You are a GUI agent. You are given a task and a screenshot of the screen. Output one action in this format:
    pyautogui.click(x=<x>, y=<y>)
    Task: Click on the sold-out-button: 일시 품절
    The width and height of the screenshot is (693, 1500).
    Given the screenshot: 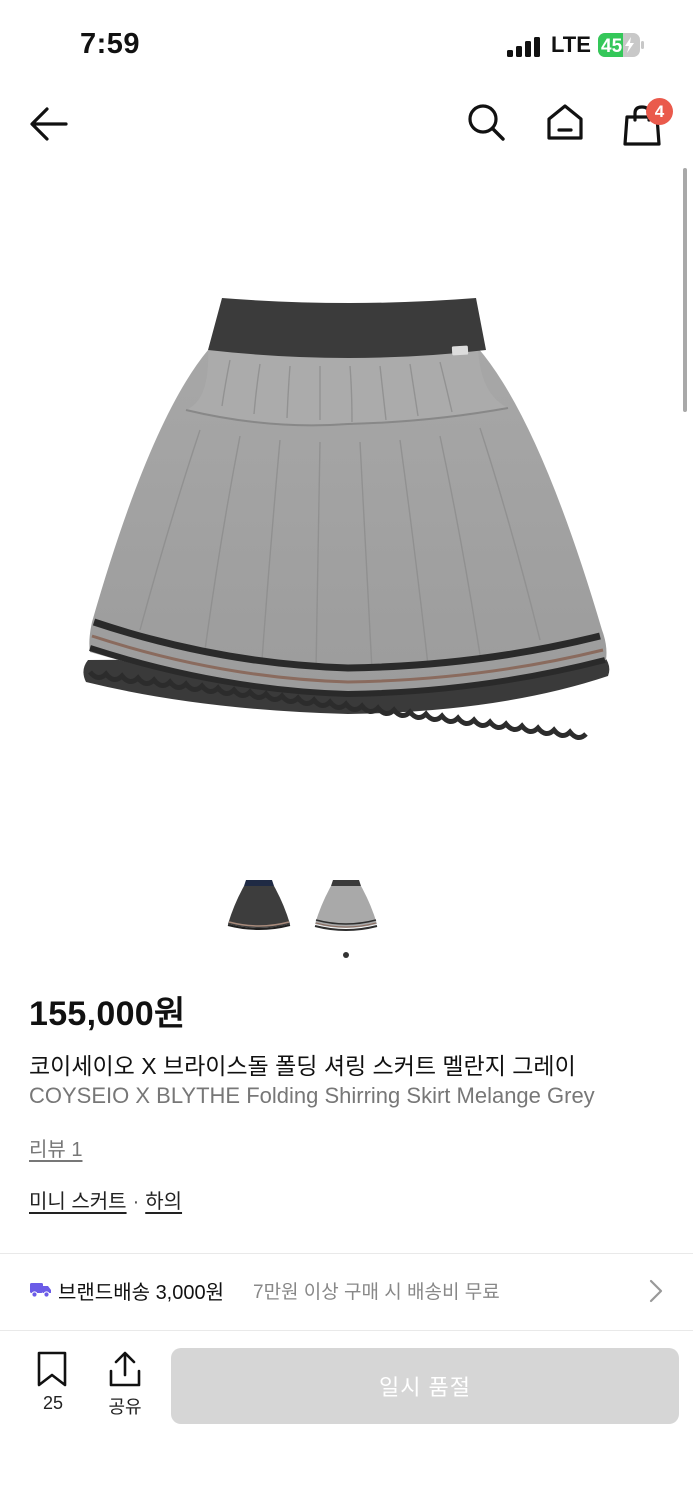 What is the action you would take?
    pyautogui.click(x=425, y=1386)
    